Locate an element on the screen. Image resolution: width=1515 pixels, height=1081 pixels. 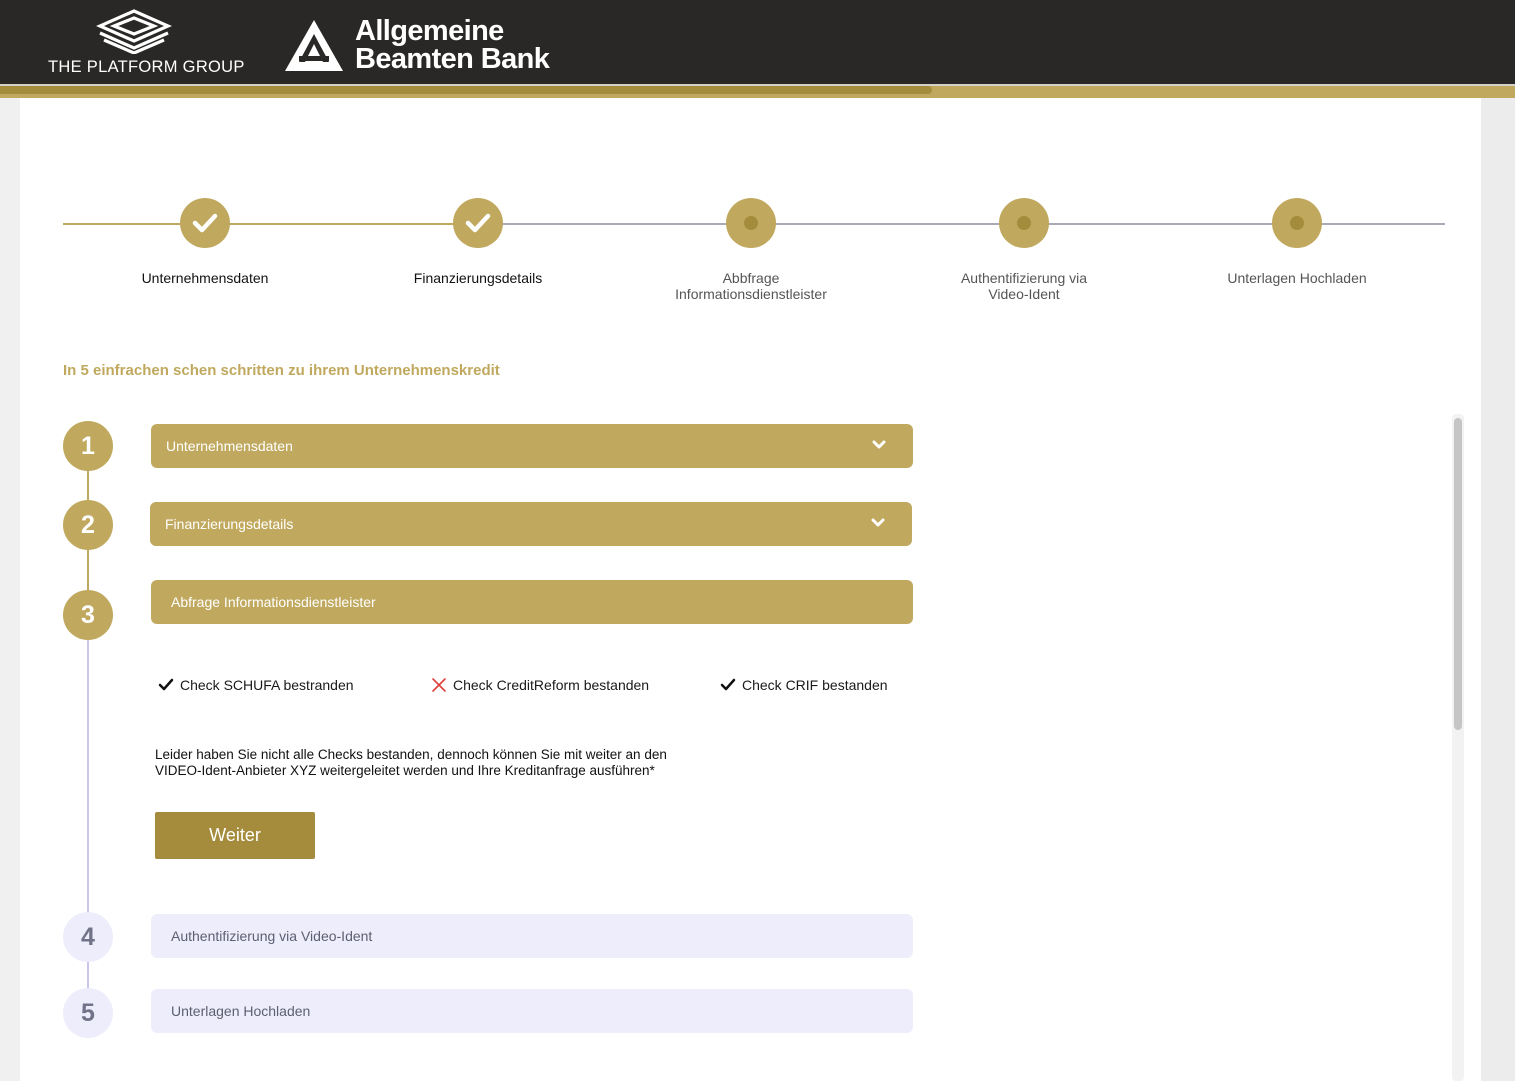
platform-group-logo: THE PLATFORM GROUP is located at coordinates (142, 43).